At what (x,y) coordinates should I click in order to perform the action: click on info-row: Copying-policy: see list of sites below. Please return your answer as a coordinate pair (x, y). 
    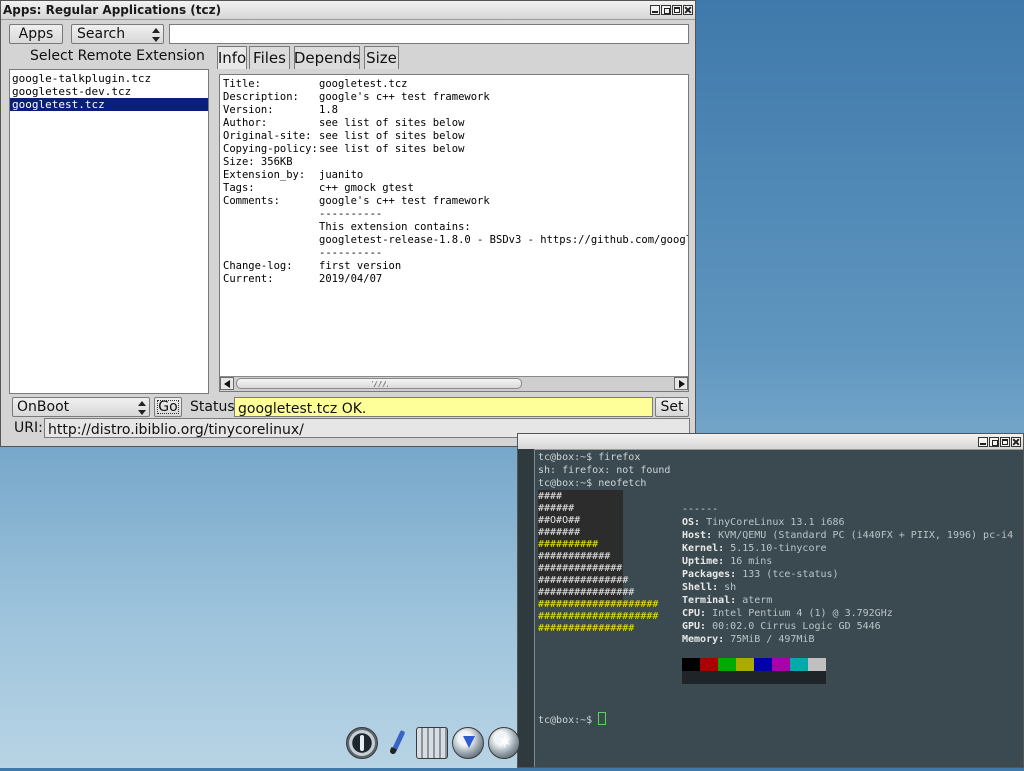
    Looking at the image, I should click on (344, 149).